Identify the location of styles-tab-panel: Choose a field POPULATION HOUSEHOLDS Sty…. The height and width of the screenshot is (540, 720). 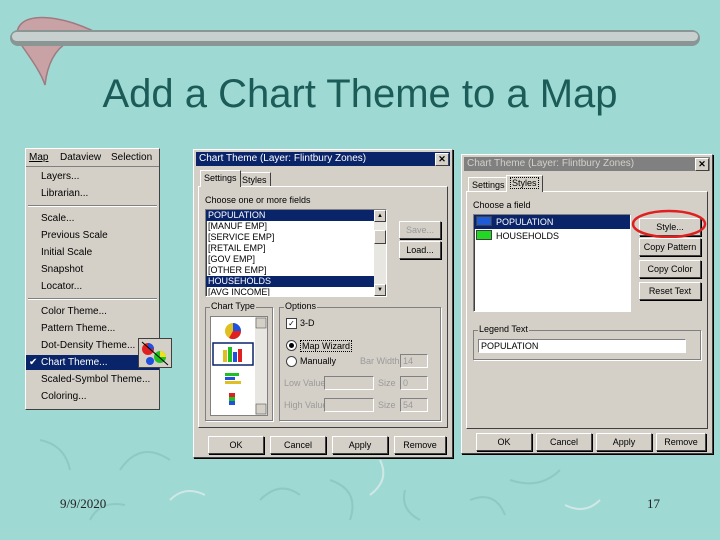
(587, 310).